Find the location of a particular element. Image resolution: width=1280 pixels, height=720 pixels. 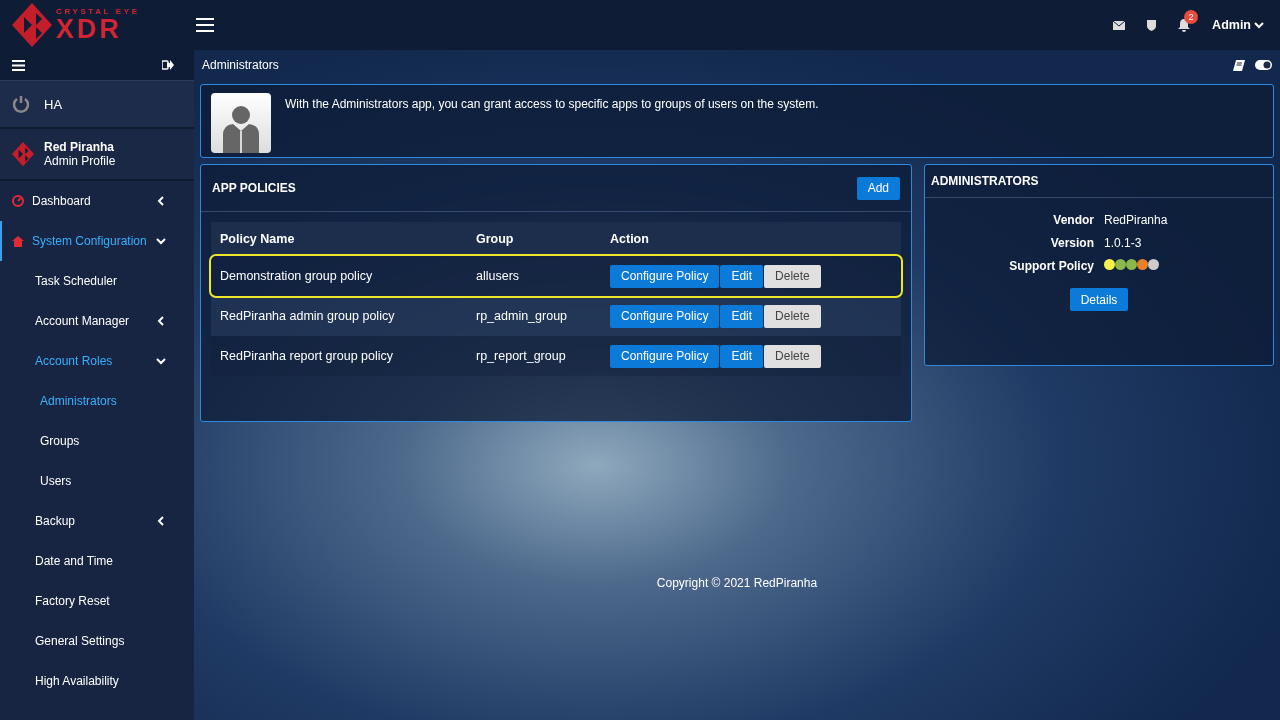

table-cell-text: RedPiranha report group policy is located at coordinates (307, 356).